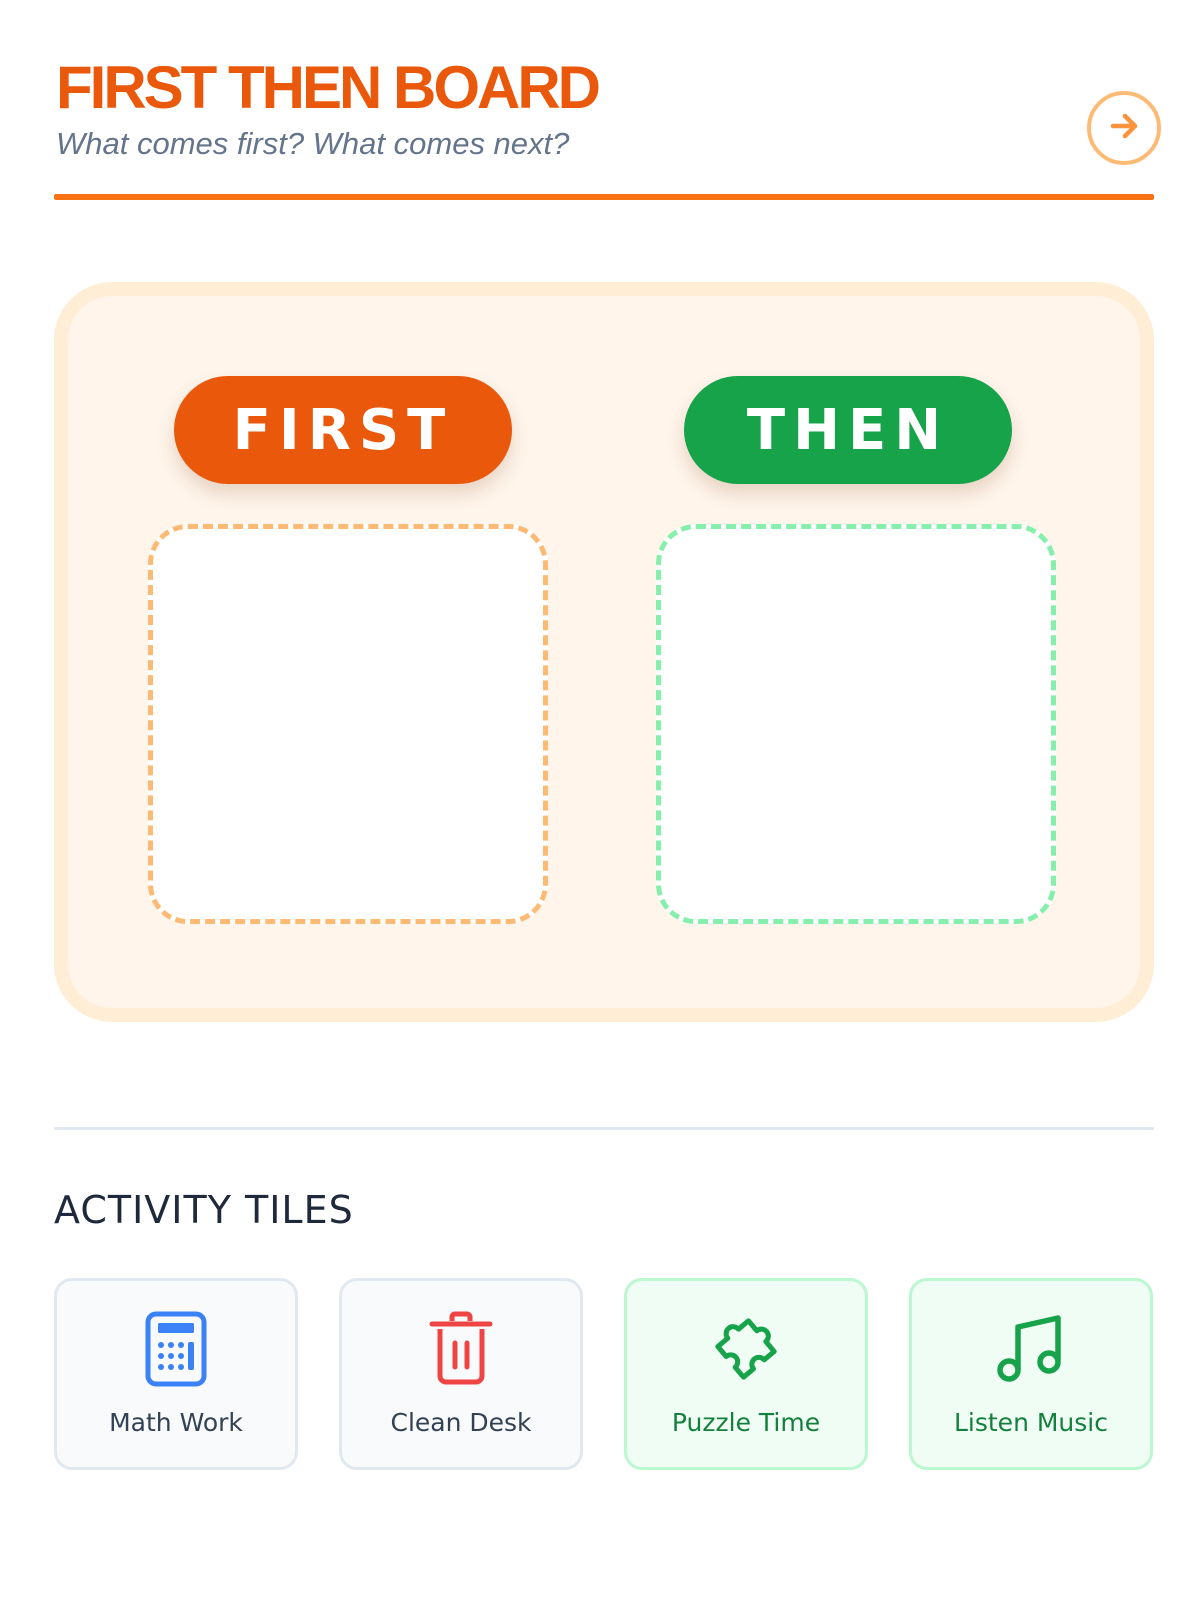 The width and height of the screenshot is (1200, 1600). What do you see at coordinates (746, 1349) in the screenshot?
I see `puzzle-icon` at bounding box center [746, 1349].